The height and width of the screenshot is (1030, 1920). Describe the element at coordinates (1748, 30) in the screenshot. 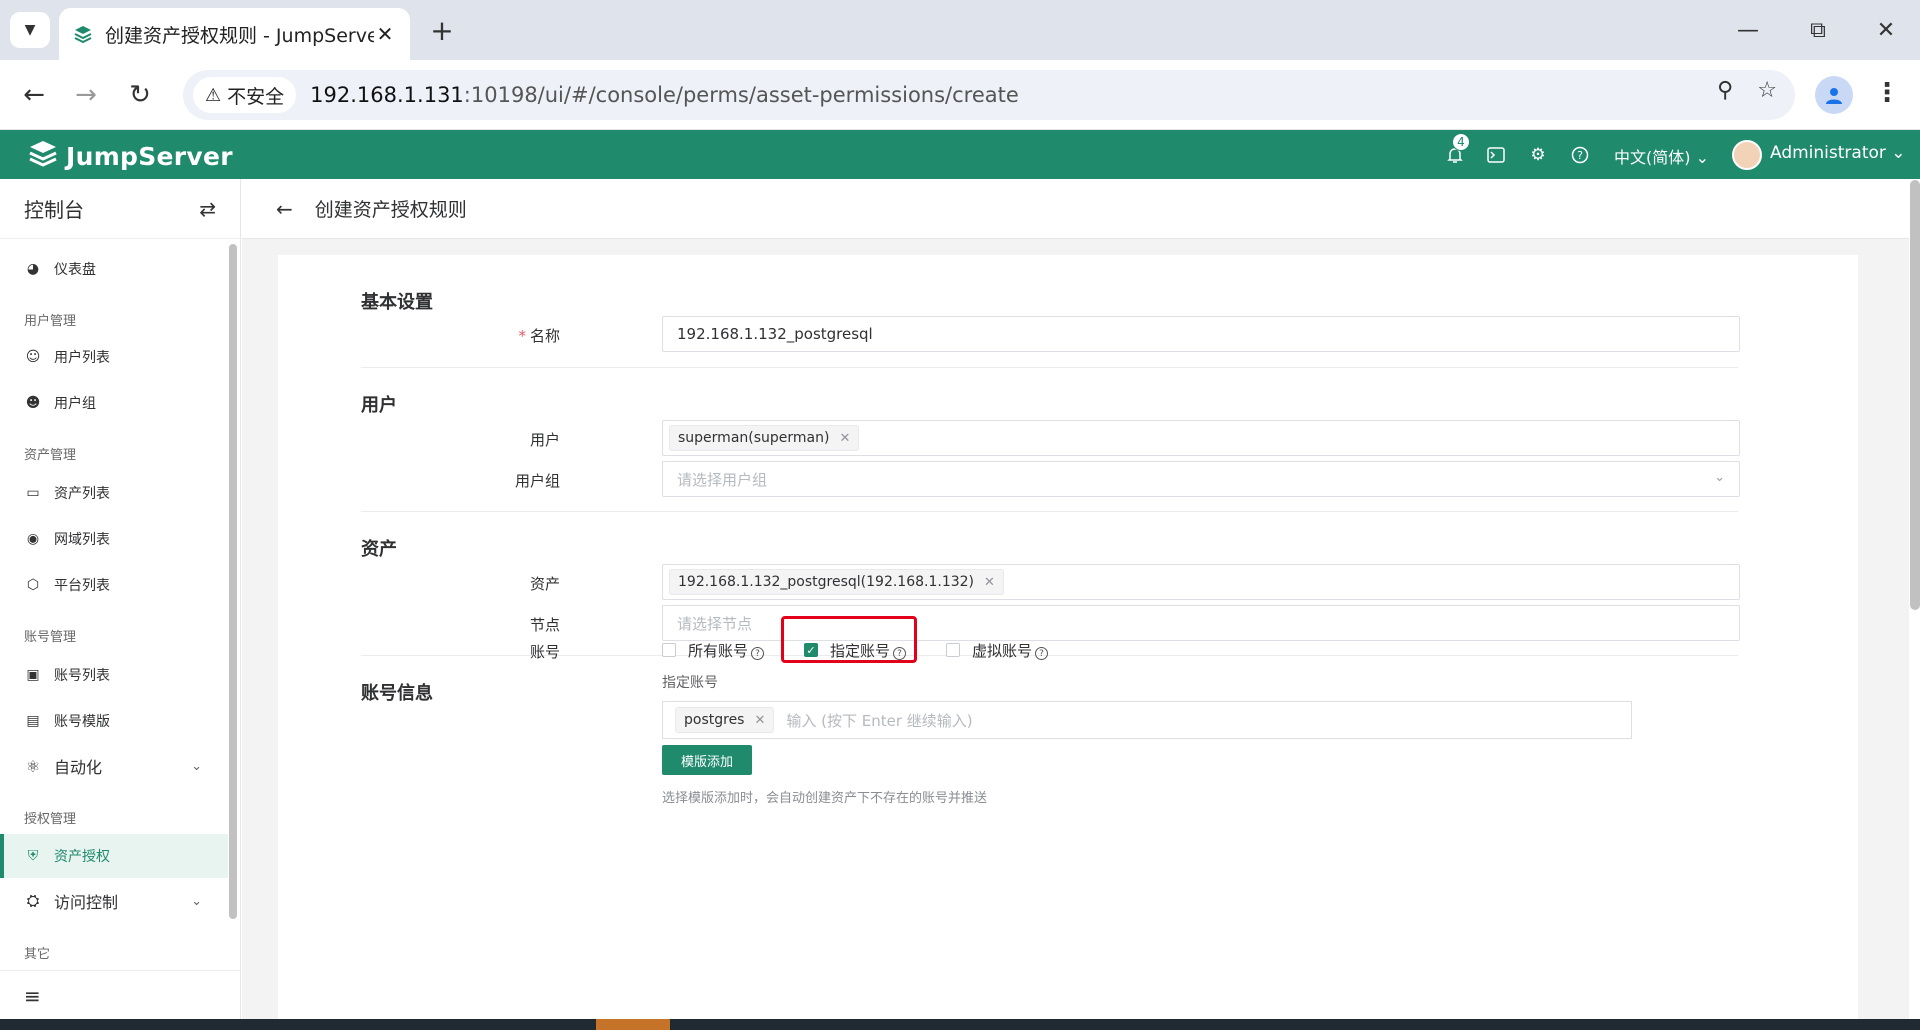

I see `minimize-icon: —` at that location.